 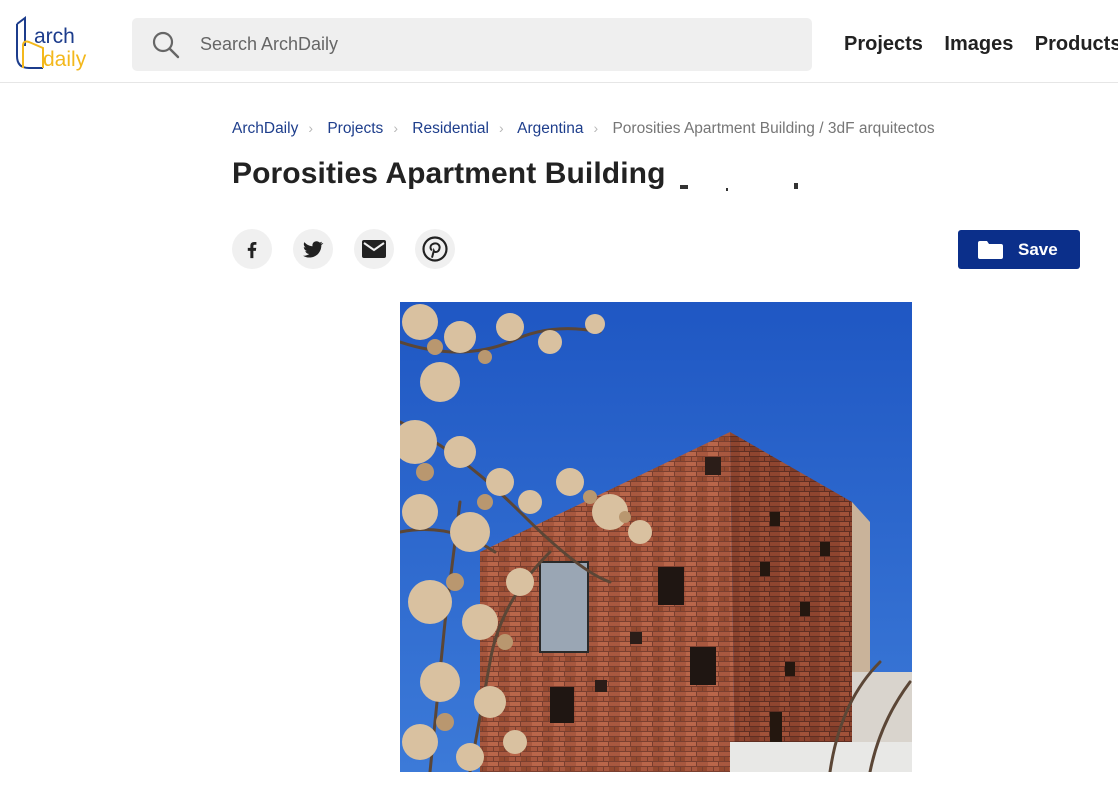 I want to click on save-button: Save, so click(x=1019, y=249).